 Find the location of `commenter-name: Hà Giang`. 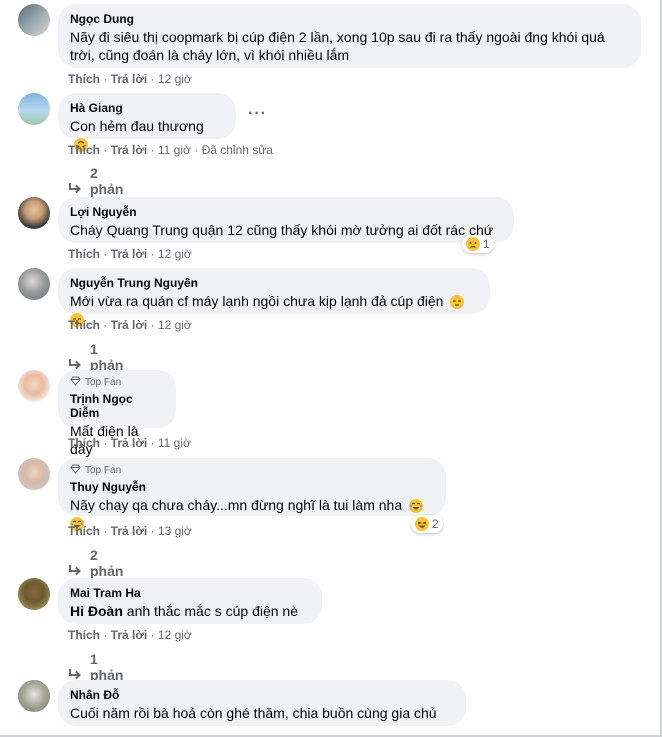

commenter-name: Hà Giang is located at coordinates (147, 108).